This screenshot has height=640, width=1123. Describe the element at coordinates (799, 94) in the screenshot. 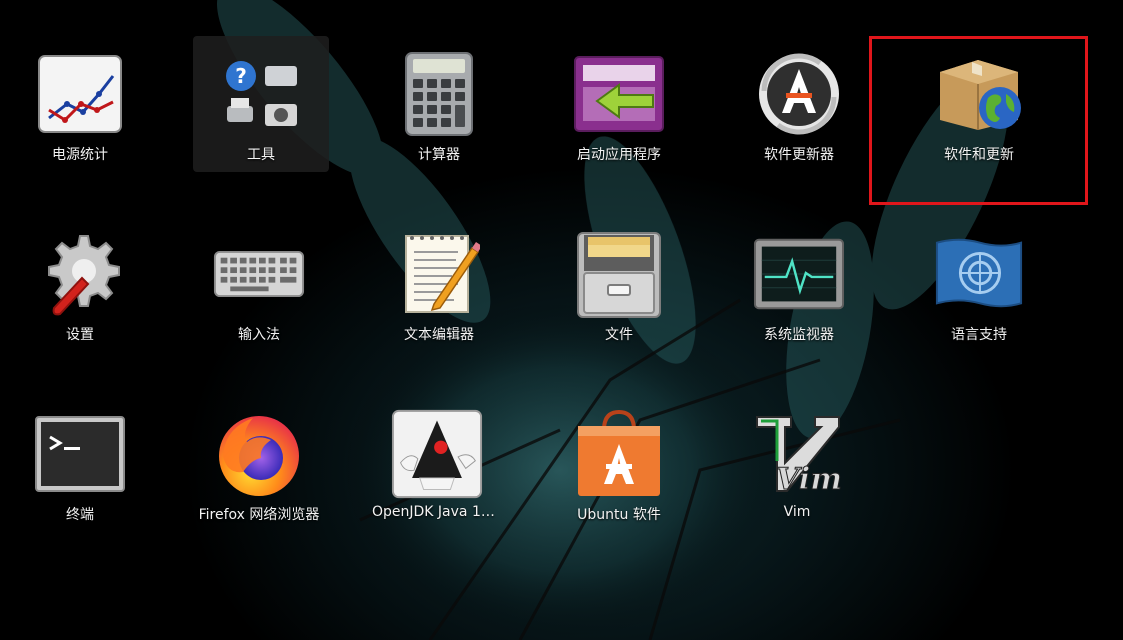

I see `software-updater-icon` at that location.